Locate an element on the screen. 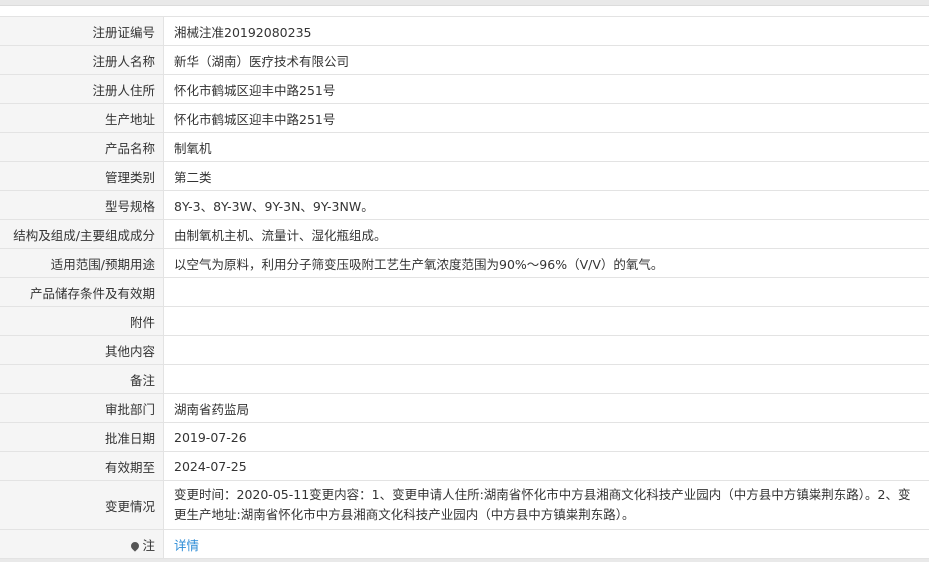 The width and height of the screenshot is (929, 571). row-storage-validity: 产品储存条件及有效期 is located at coordinates (464, 292).